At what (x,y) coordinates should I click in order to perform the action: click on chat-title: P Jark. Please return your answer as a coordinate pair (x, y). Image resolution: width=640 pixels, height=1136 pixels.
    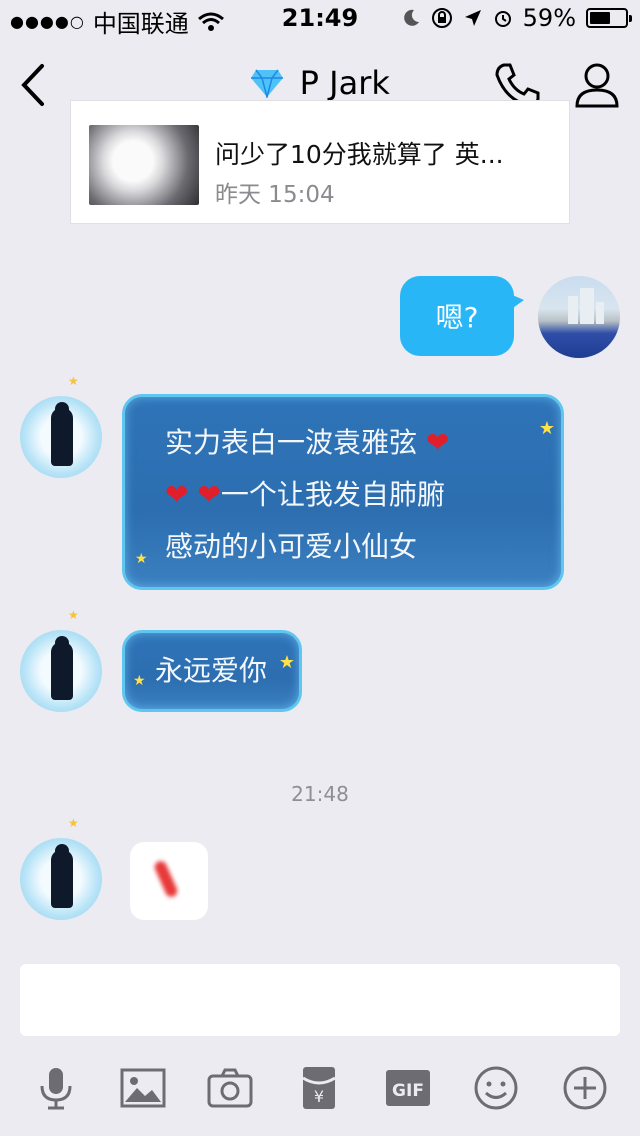
    Looking at the image, I should click on (320, 83).